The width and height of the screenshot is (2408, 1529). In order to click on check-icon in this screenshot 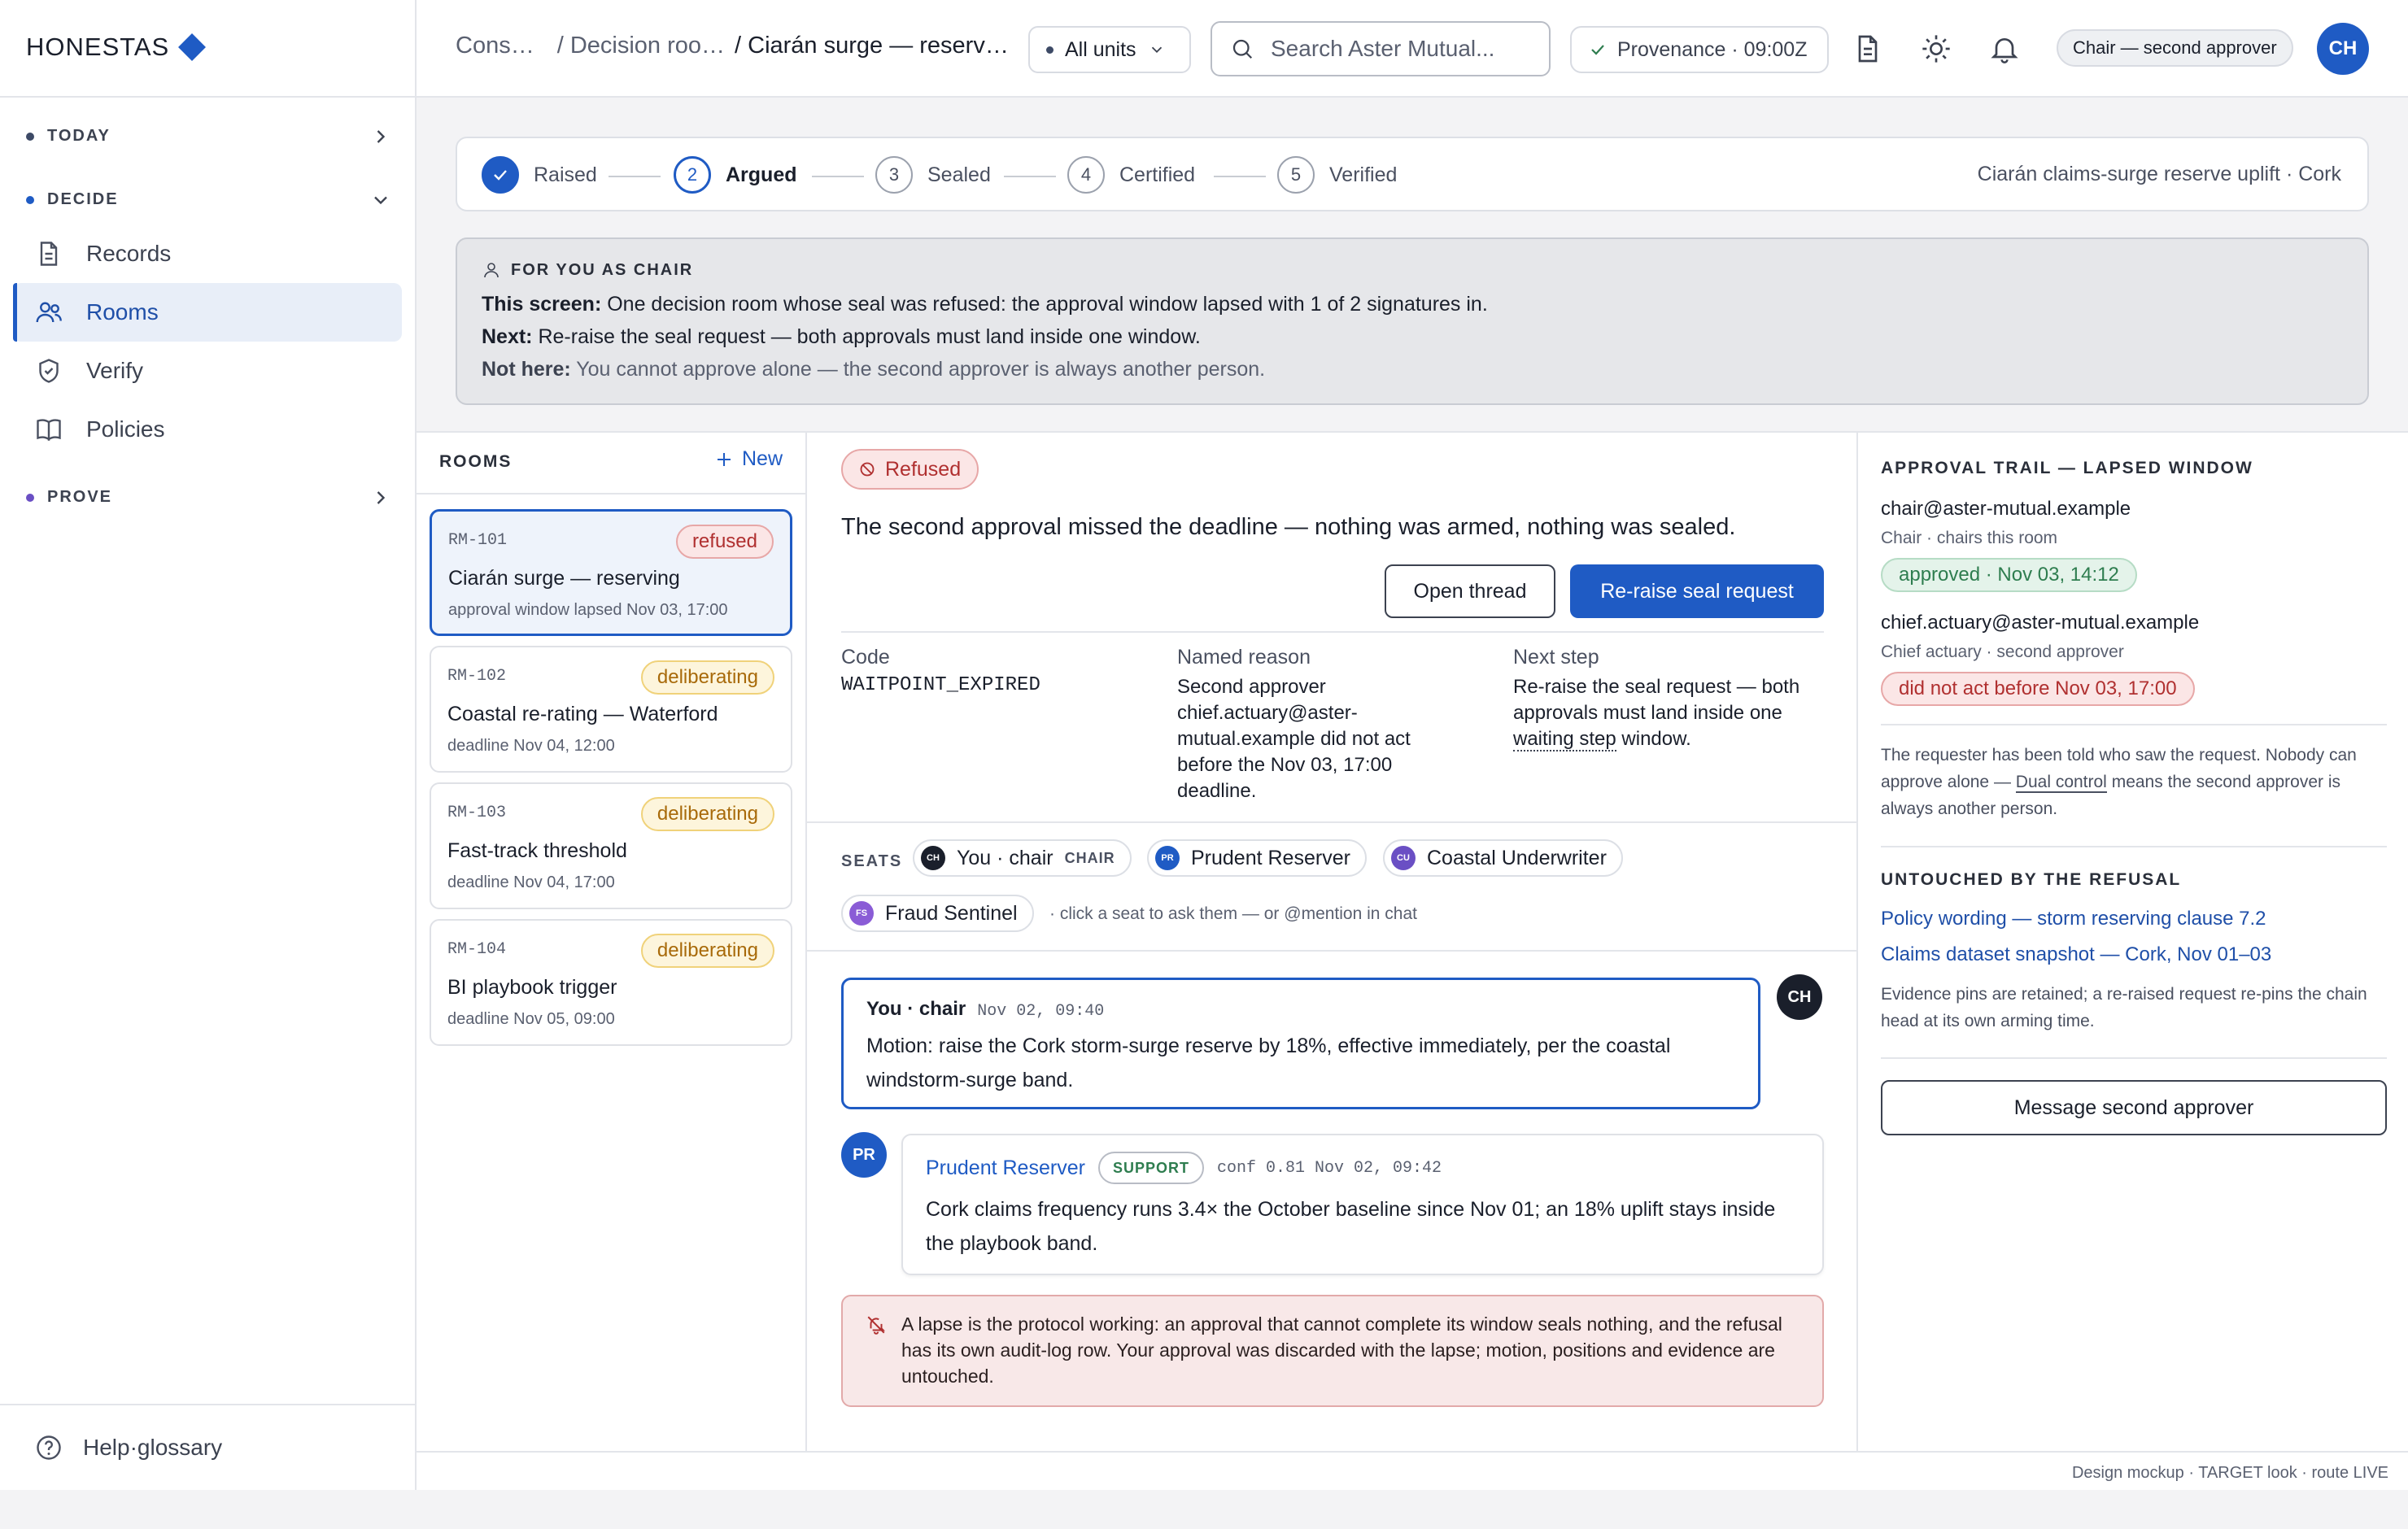, I will do `click(501, 175)`.